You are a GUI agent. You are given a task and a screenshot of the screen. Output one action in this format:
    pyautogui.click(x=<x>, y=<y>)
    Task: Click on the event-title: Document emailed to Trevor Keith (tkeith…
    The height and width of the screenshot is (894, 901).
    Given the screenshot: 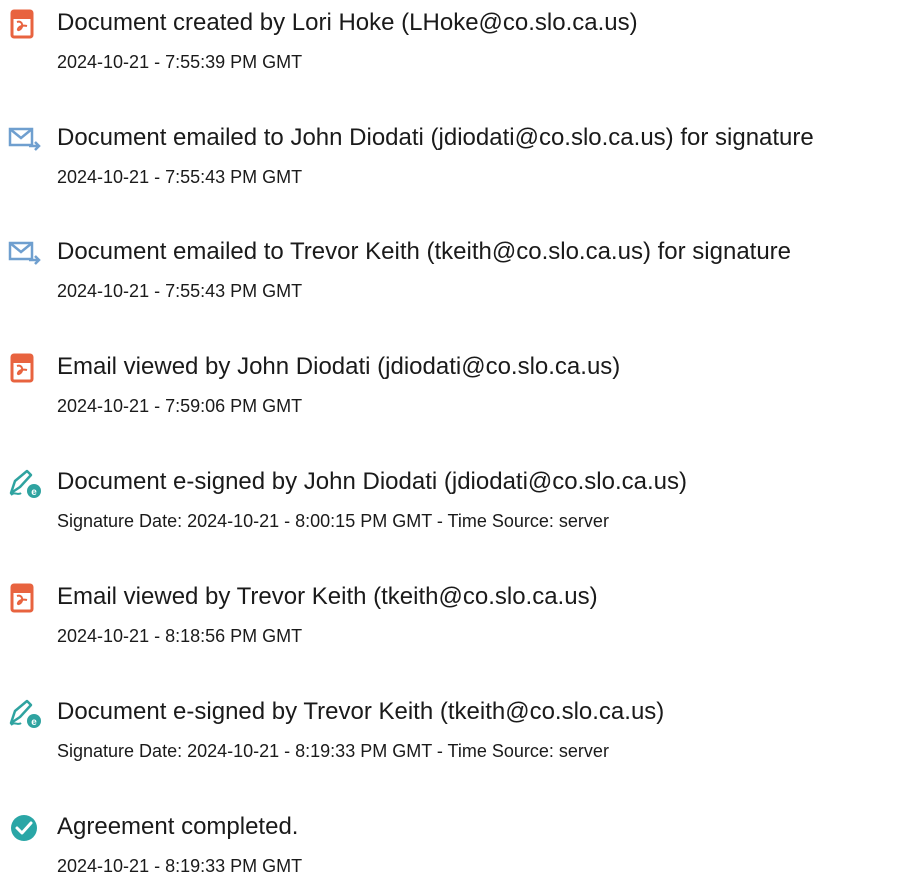 What is the action you would take?
    pyautogui.click(x=424, y=251)
    